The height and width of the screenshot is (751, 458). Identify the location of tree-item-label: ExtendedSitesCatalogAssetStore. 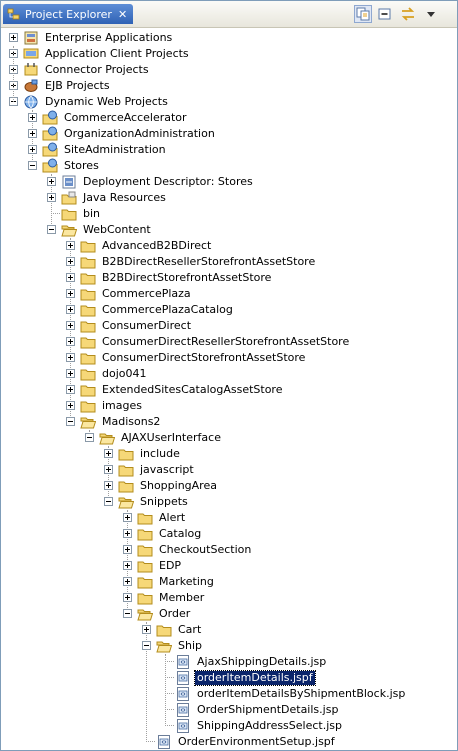
(192, 389).